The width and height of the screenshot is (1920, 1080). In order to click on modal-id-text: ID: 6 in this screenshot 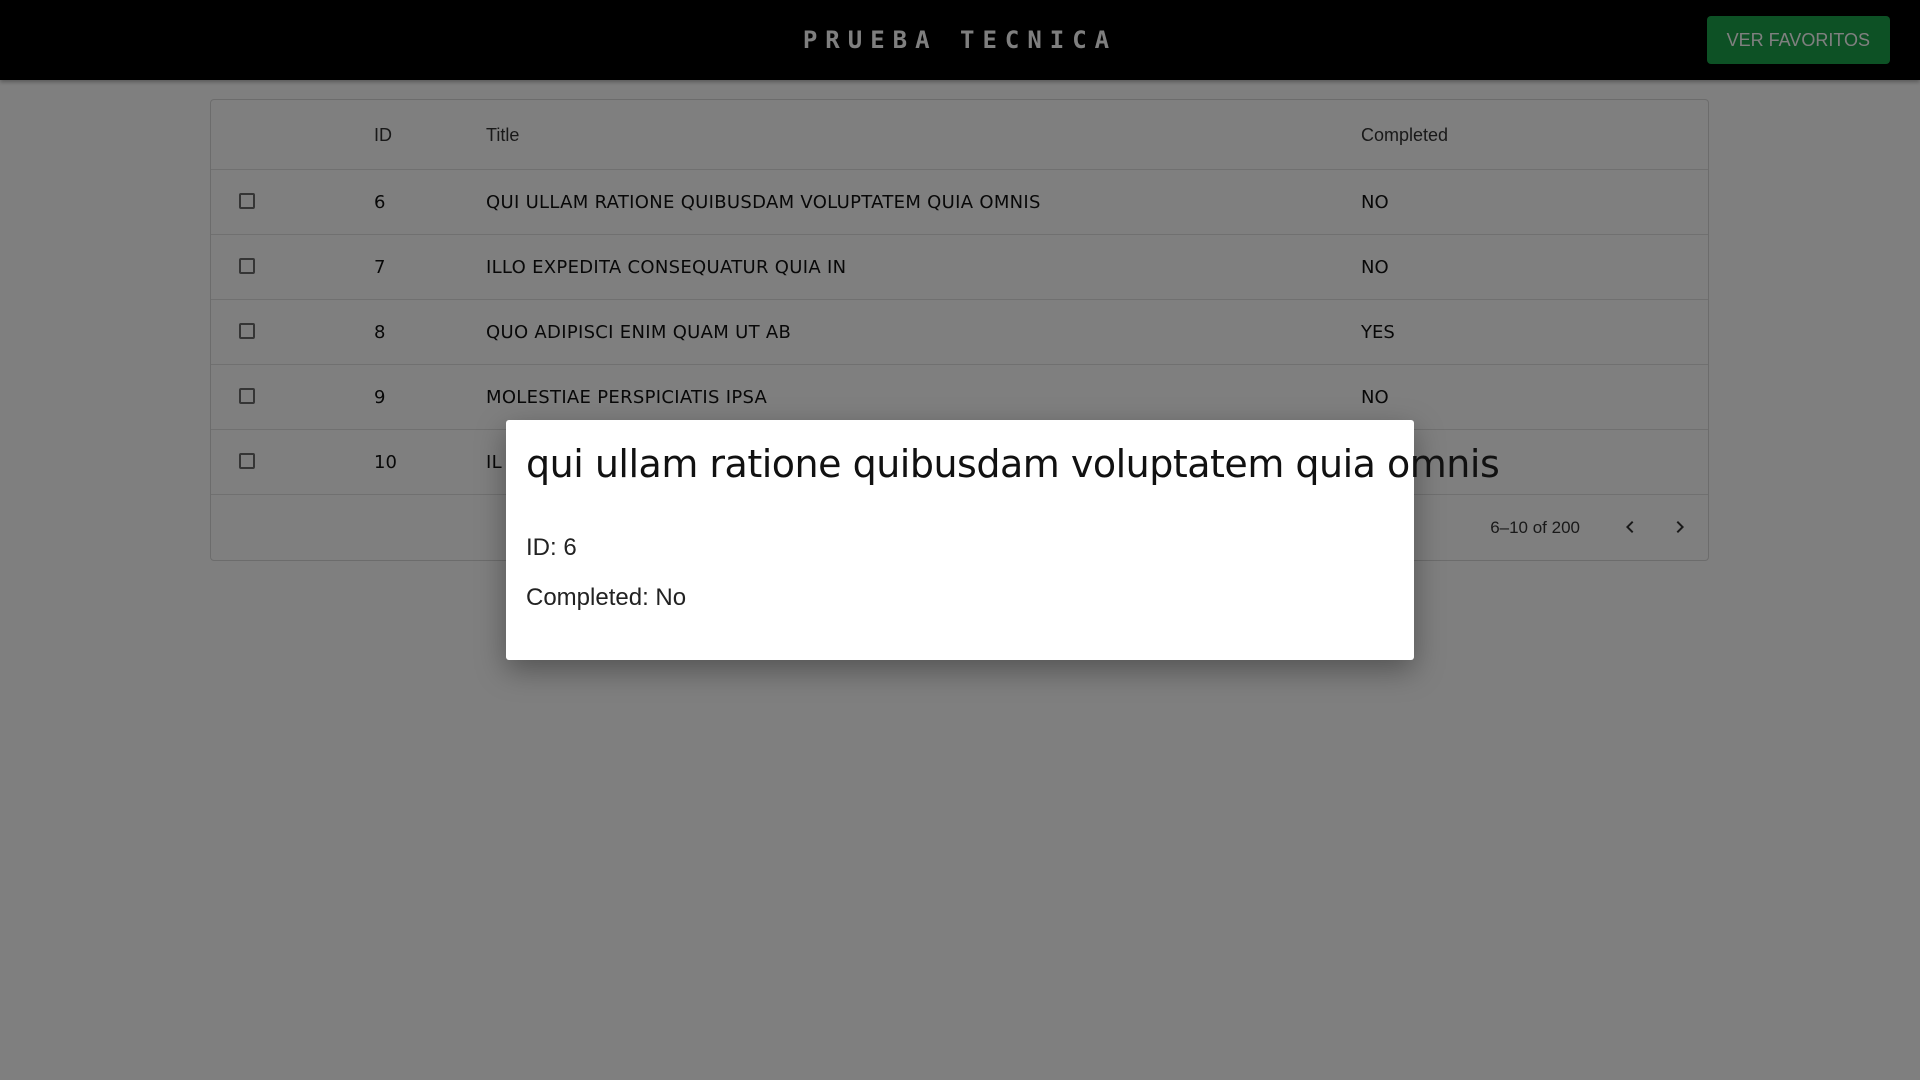, I will do `click(551, 547)`.